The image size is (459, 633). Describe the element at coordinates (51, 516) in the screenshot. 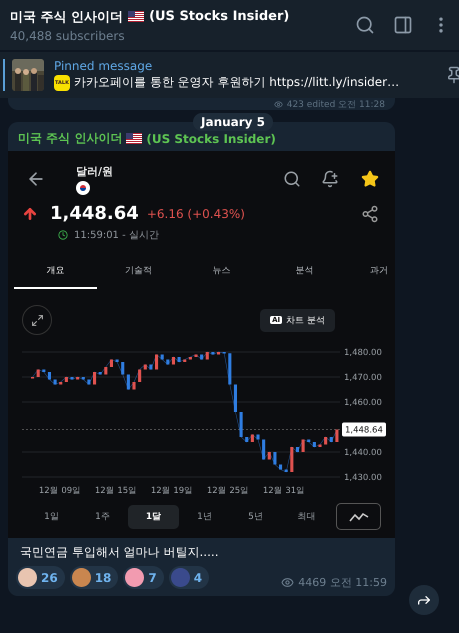

I see `period-button: 1일` at that location.